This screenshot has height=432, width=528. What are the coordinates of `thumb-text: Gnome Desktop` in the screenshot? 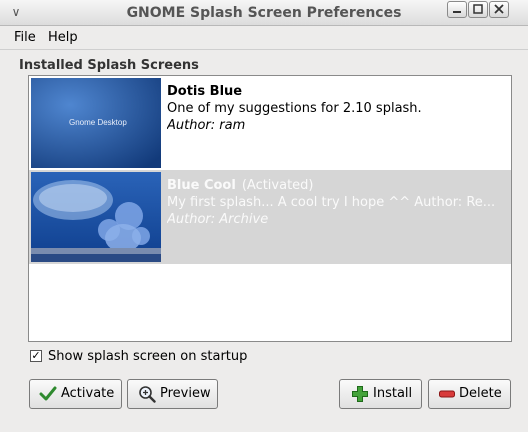 It's located at (98, 122).